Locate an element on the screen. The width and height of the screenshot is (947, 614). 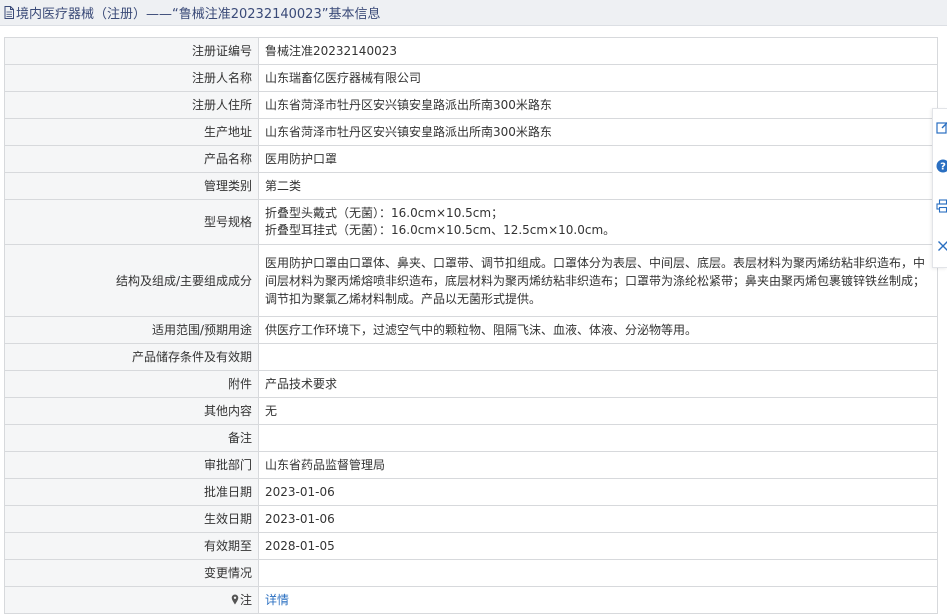
side-toolbar: ? is located at coordinates (939, 188).